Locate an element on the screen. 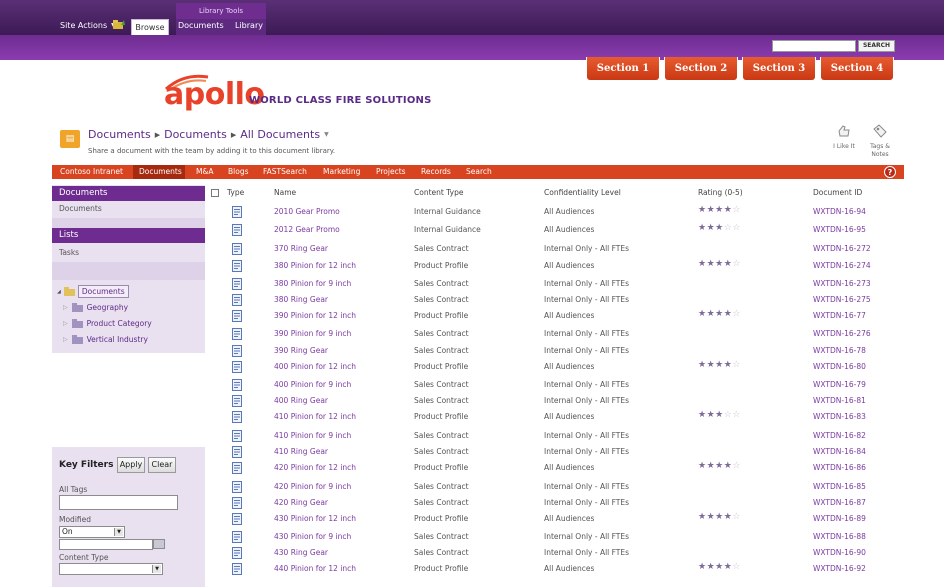 This screenshot has height=587, width=944. topnav-marketing: Marketing is located at coordinates (341, 171).